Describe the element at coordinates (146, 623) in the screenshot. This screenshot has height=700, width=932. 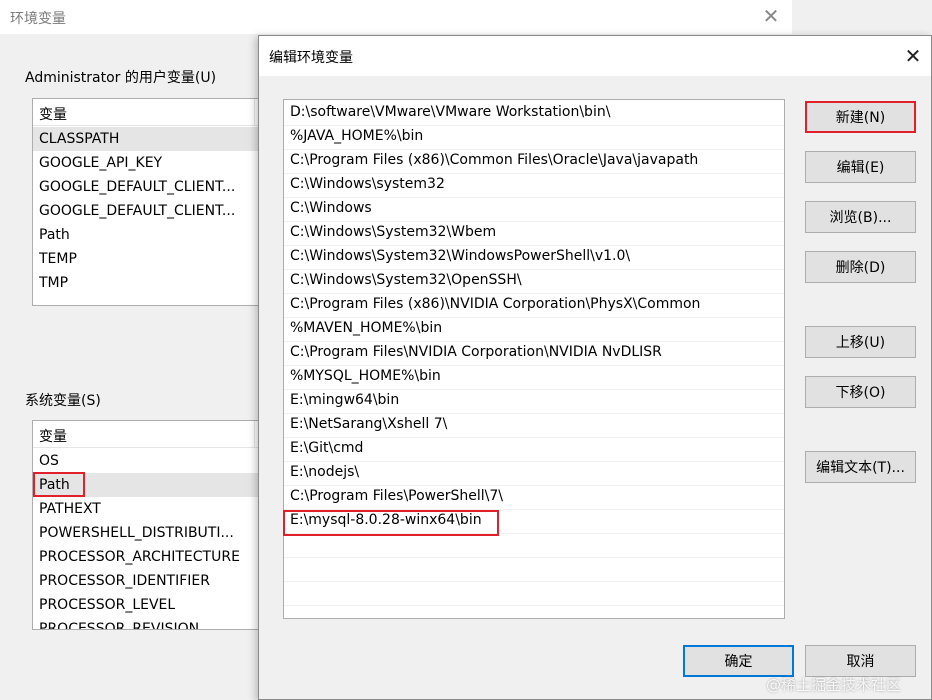
I see `list-item: PROCESSOR_REVISION` at that location.